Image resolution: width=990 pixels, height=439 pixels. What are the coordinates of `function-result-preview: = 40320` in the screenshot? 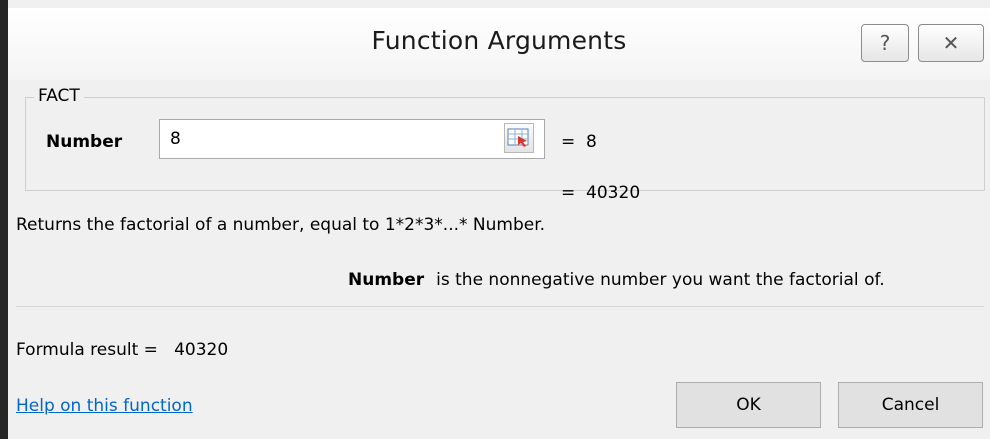 It's located at (601, 193).